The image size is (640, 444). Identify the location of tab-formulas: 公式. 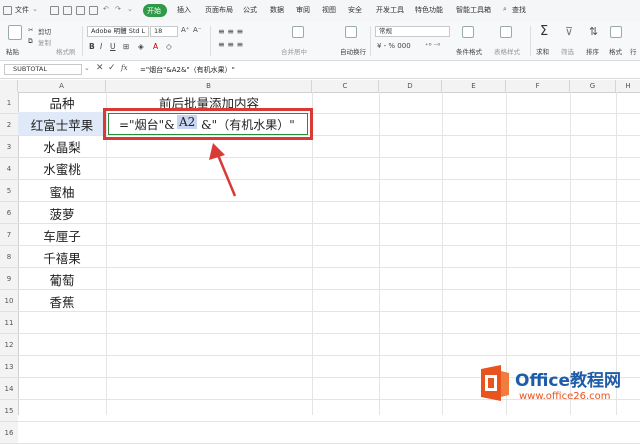
(250, 10).